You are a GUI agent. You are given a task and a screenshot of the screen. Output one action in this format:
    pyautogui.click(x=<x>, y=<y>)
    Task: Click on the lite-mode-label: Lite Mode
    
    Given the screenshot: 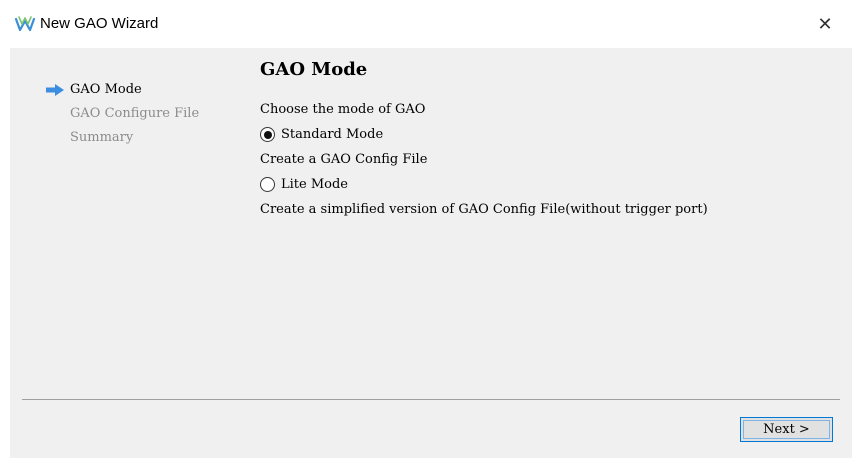 What is the action you would take?
    pyautogui.click(x=314, y=184)
    